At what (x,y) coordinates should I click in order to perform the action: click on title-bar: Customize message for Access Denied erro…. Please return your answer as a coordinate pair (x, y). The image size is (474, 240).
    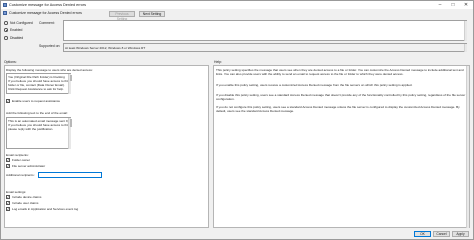
    Looking at the image, I should click on (237, 5).